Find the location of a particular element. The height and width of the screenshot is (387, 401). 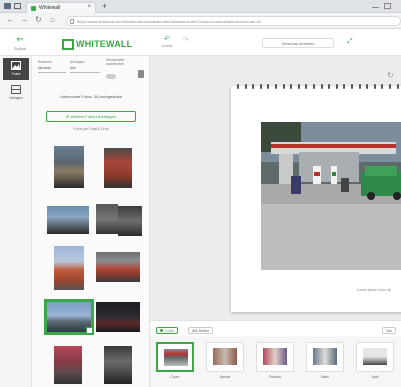

rail-label-layouts: Vorlagen is located at coordinates (16, 98).